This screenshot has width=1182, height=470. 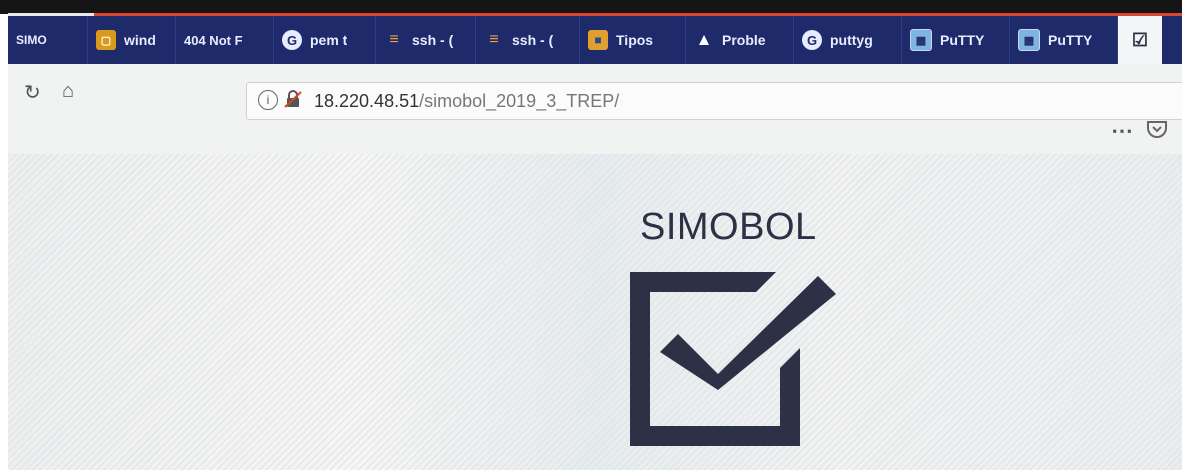 I want to click on more-actions-icon: ⋯, so click(x=1122, y=131).